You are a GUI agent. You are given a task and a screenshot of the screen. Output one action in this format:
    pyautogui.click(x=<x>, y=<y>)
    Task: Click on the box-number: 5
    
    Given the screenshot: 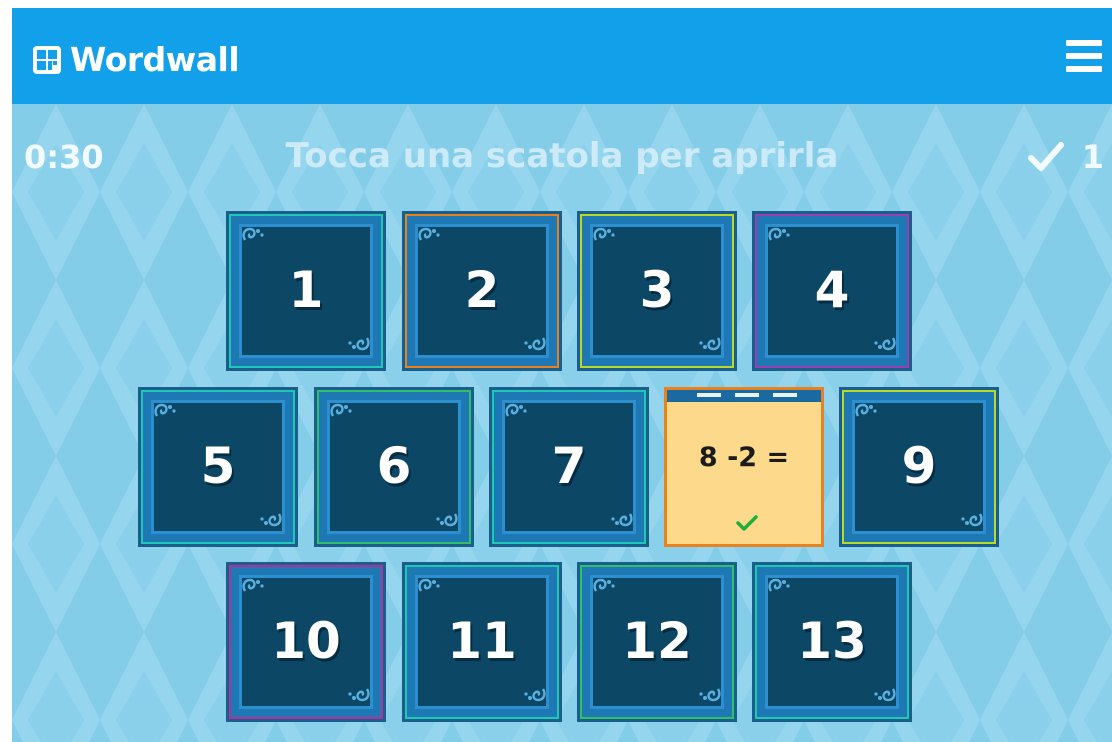 What is the action you would take?
    pyautogui.click(x=218, y=465)
    